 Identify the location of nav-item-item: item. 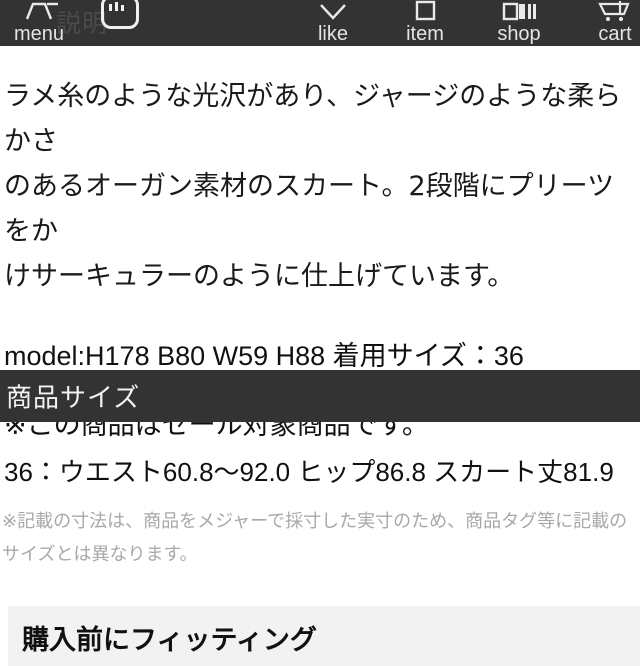
(425, 22).